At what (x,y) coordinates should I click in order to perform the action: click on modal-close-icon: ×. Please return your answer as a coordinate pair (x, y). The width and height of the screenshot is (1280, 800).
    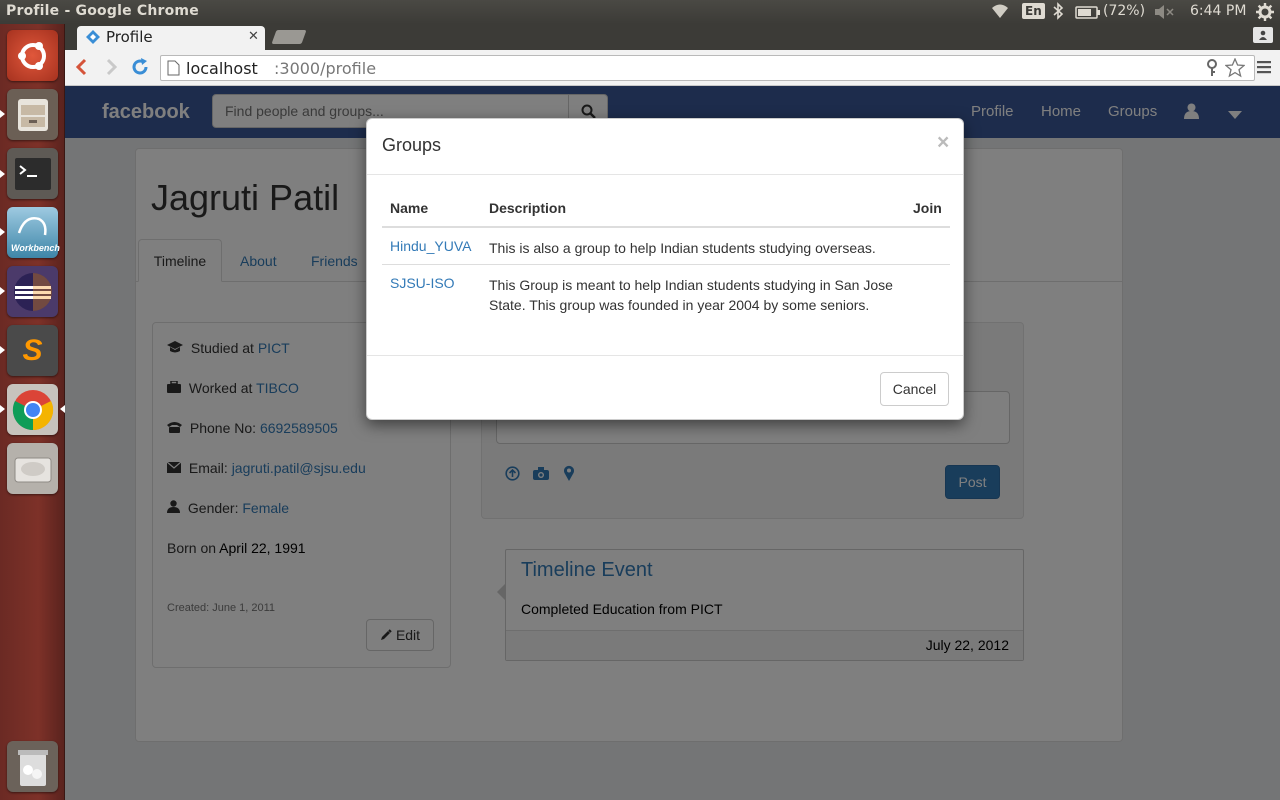
    Looking at the image, I should click on (943, 143).